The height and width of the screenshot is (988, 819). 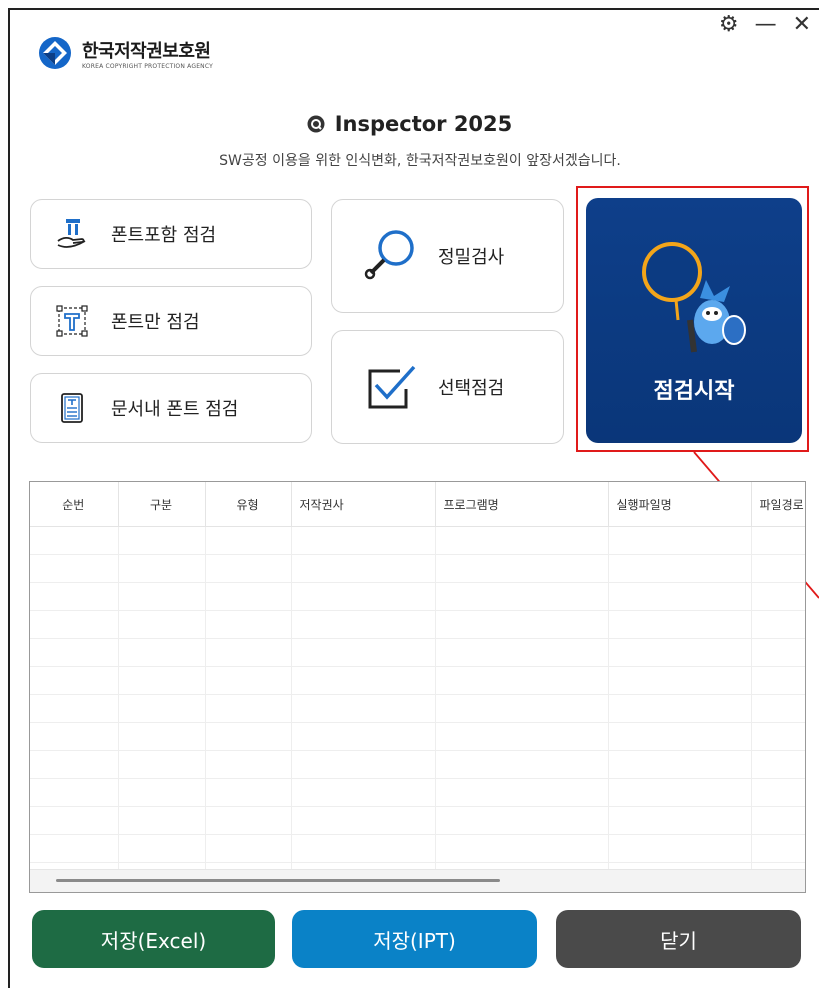 I want to click on mascot-magnifier-icon, so click(x=694, y=297).